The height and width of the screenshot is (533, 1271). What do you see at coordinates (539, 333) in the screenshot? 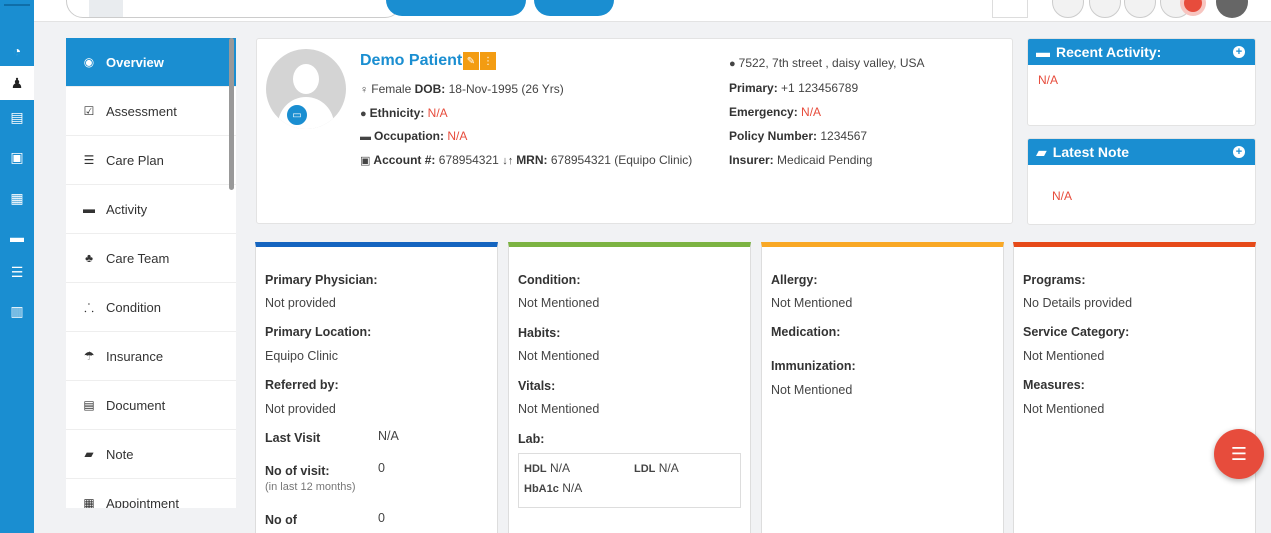
I see `habits-label: Habits:` at bounding box center [539, 333].